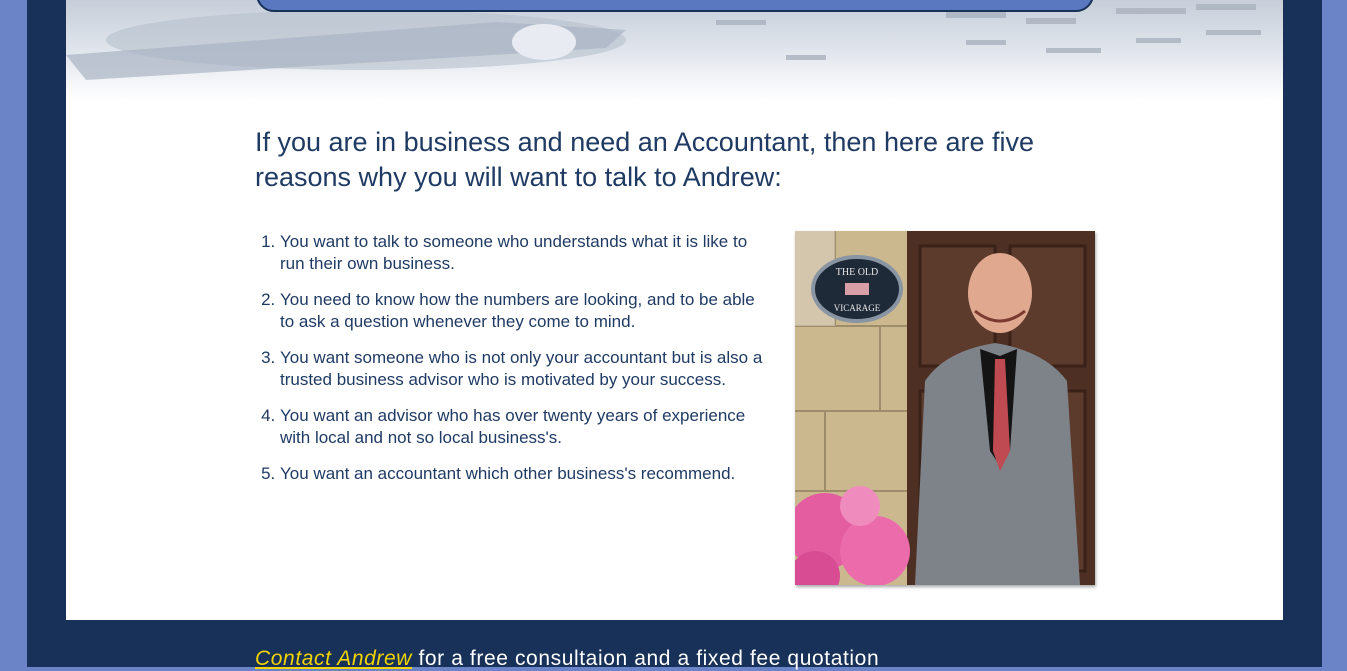 This screenshot has height=671, width=1347. I want to click on andrew-photo: THE OLD VICARAGE, so click(945, 408).